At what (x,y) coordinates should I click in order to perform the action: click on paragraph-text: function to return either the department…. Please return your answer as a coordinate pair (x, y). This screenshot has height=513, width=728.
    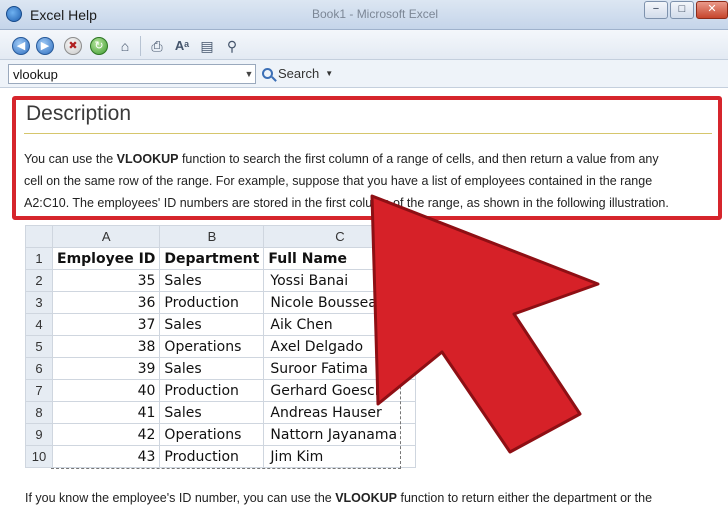
    Looking at the image, I should click on (525, 498).